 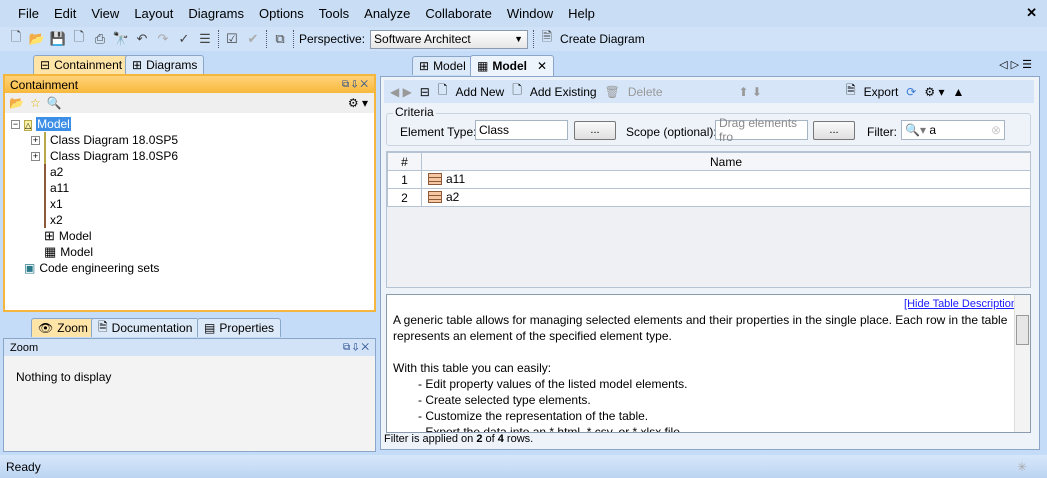 What do you see at coordinates (530, 13) in the screenshot?
I see `menu-window: Window` at bounding box center [530, 13].